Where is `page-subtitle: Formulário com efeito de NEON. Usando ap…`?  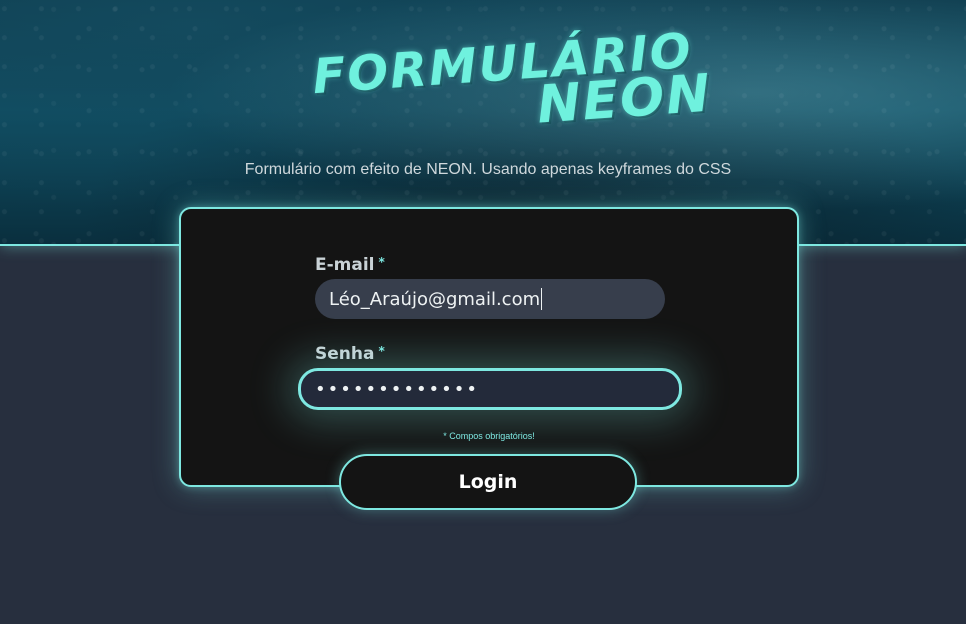
page-subtitle: Formulário com efeito de NEON. Usando ap… is located at coordinates (488, 169).